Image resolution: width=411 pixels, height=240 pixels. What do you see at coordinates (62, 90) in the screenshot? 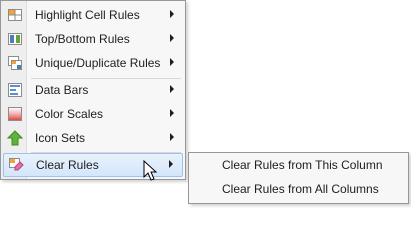
I see `menu-item-label: Data Bars` at bounding box center [62, 90].